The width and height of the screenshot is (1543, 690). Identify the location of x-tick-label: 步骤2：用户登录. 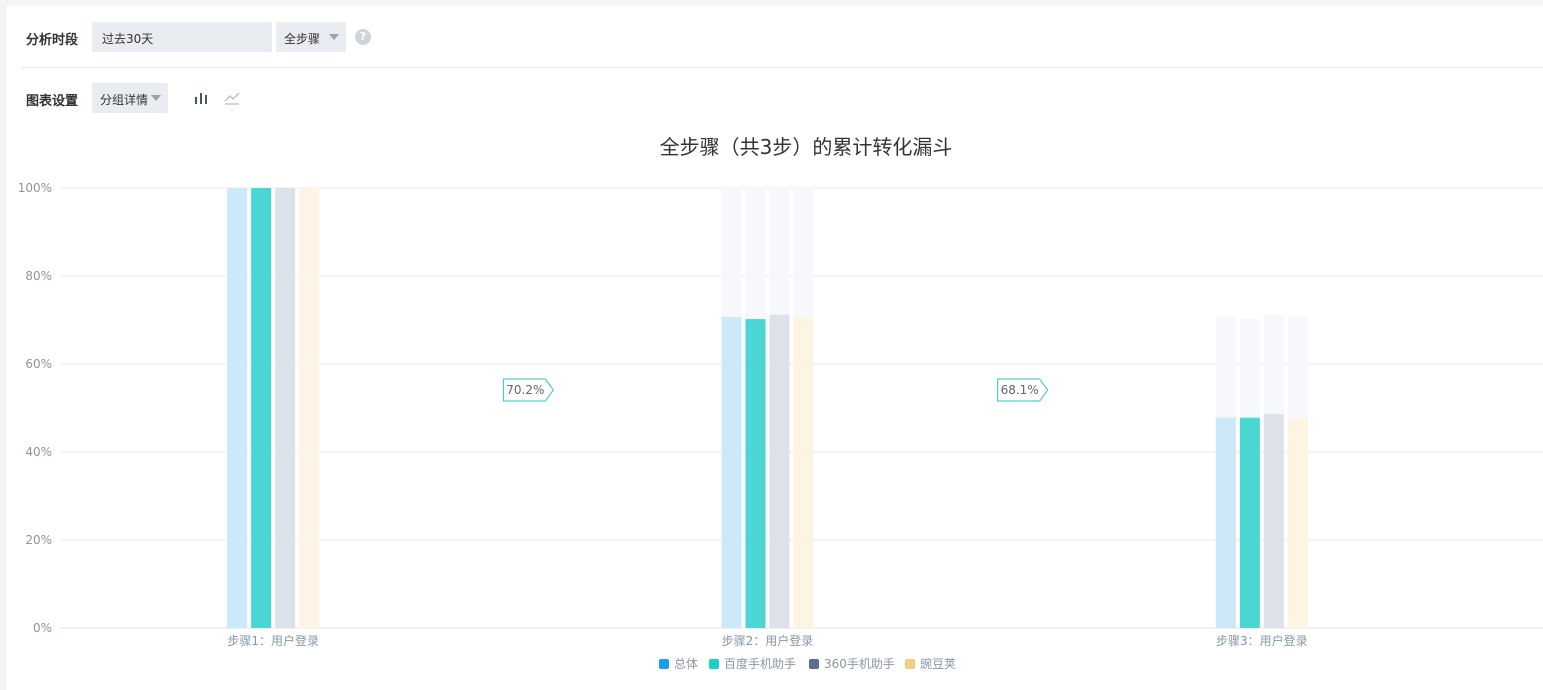
(768, 640).